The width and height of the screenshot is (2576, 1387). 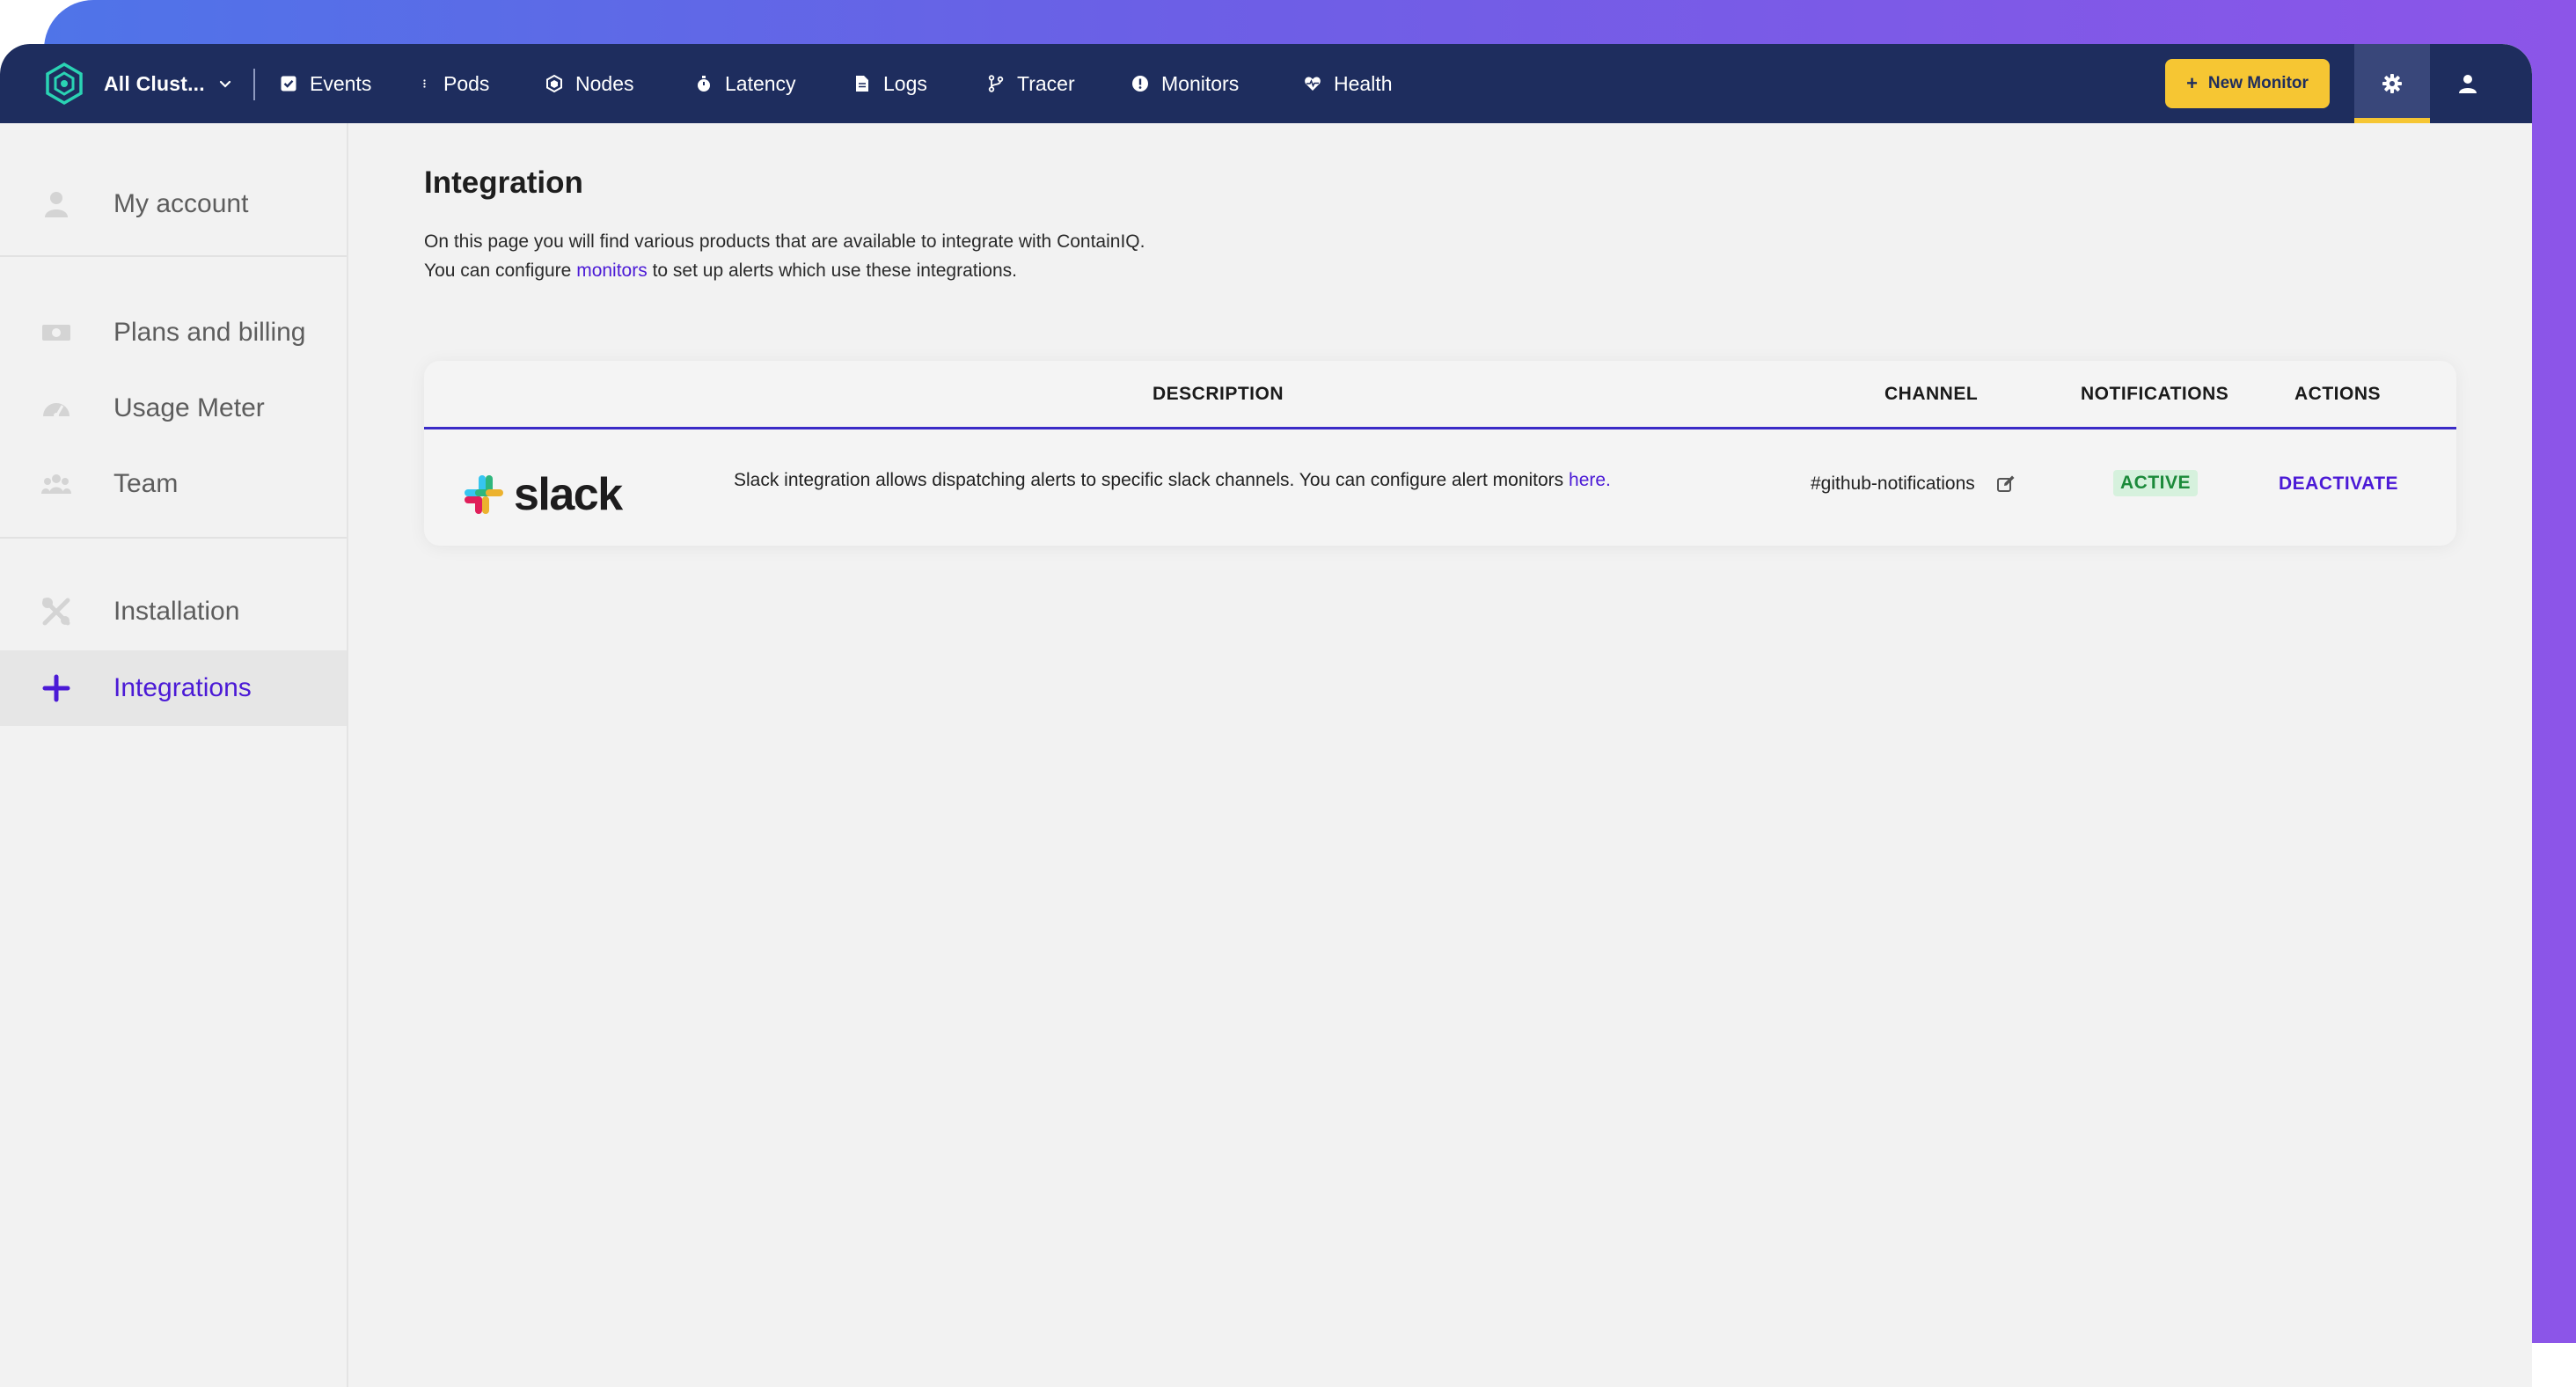 I want to click on nav-item-tracer: Tracer, so click(x=1031, y=83).